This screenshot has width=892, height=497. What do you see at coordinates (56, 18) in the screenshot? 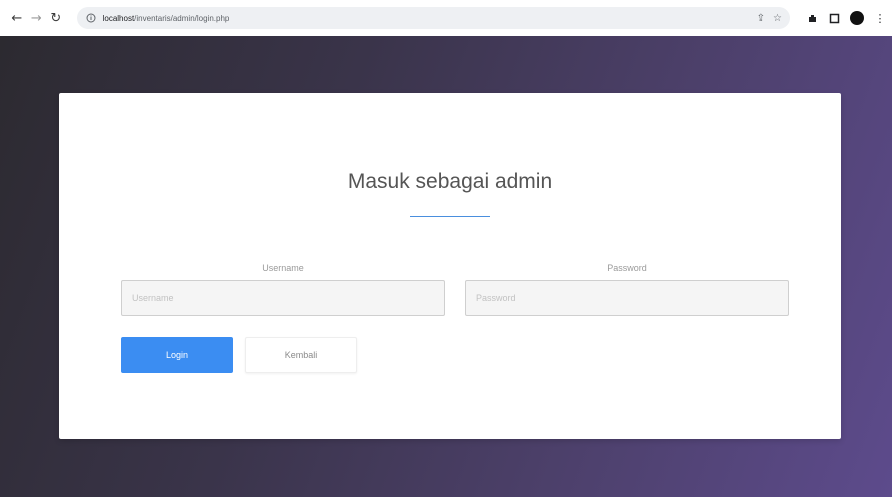
I see `reload-icon: ↻` at bounding box center [56, 18].